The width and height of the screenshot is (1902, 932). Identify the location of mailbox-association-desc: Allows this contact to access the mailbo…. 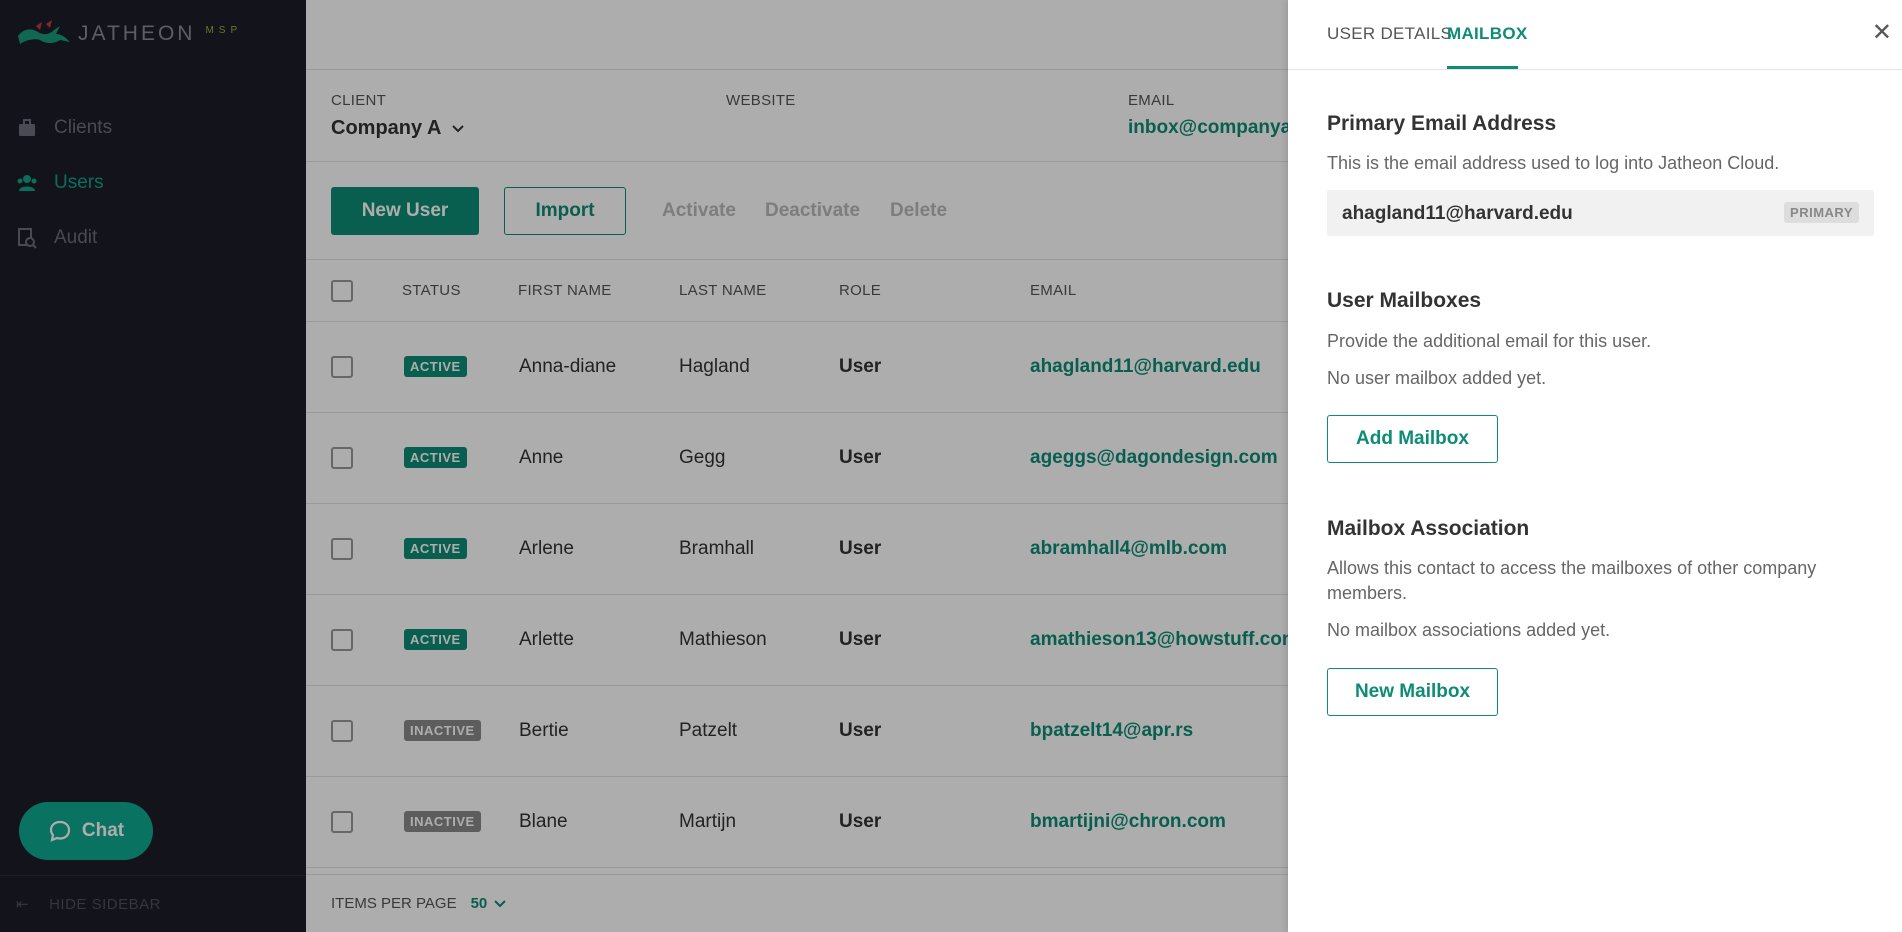
(1572, 580).